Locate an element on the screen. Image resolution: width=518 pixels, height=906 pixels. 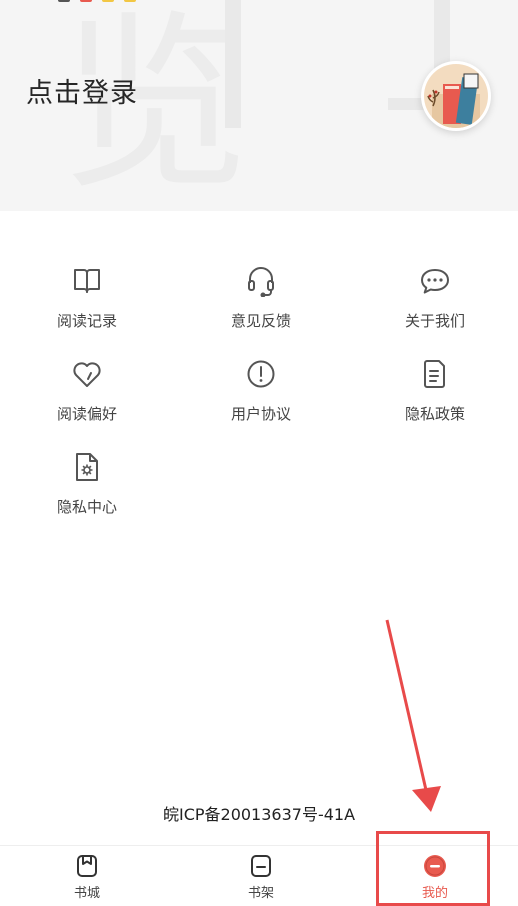
menu-item-reading-history: 阅读记录 is located at coordinates (87, 304).